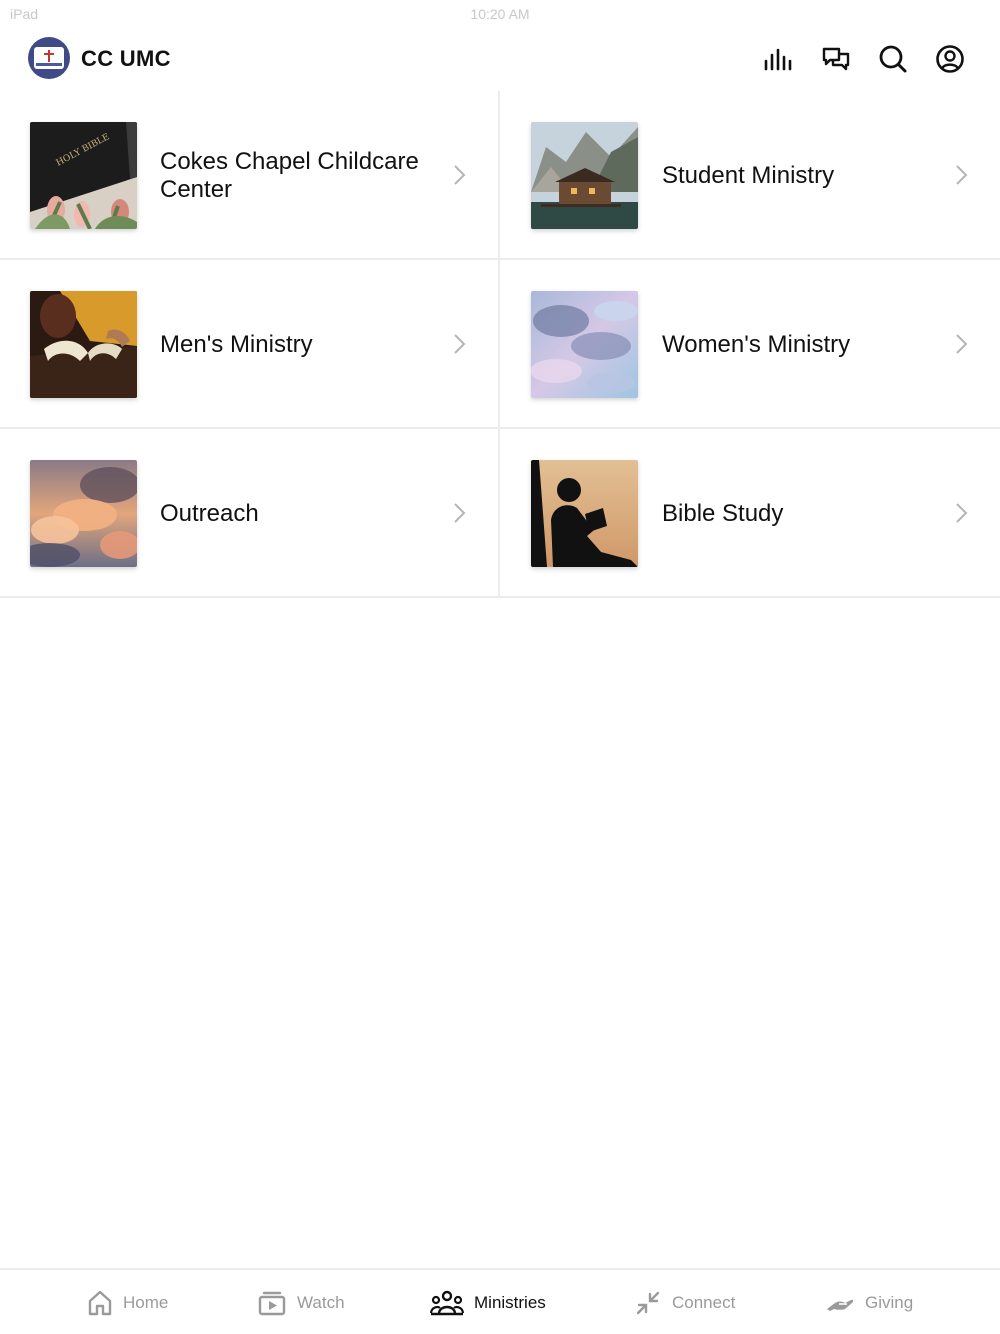 This screenshot has width=1000, height=1334. What do you see at coordinates (209, 513) in the screenshot?
I see `ministry-label: Outreach` at bounding box center [209, 513].